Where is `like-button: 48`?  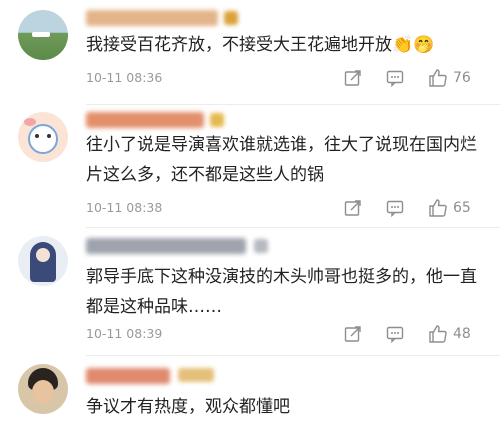
like-button: 48 is located at coordinates (449, 334).